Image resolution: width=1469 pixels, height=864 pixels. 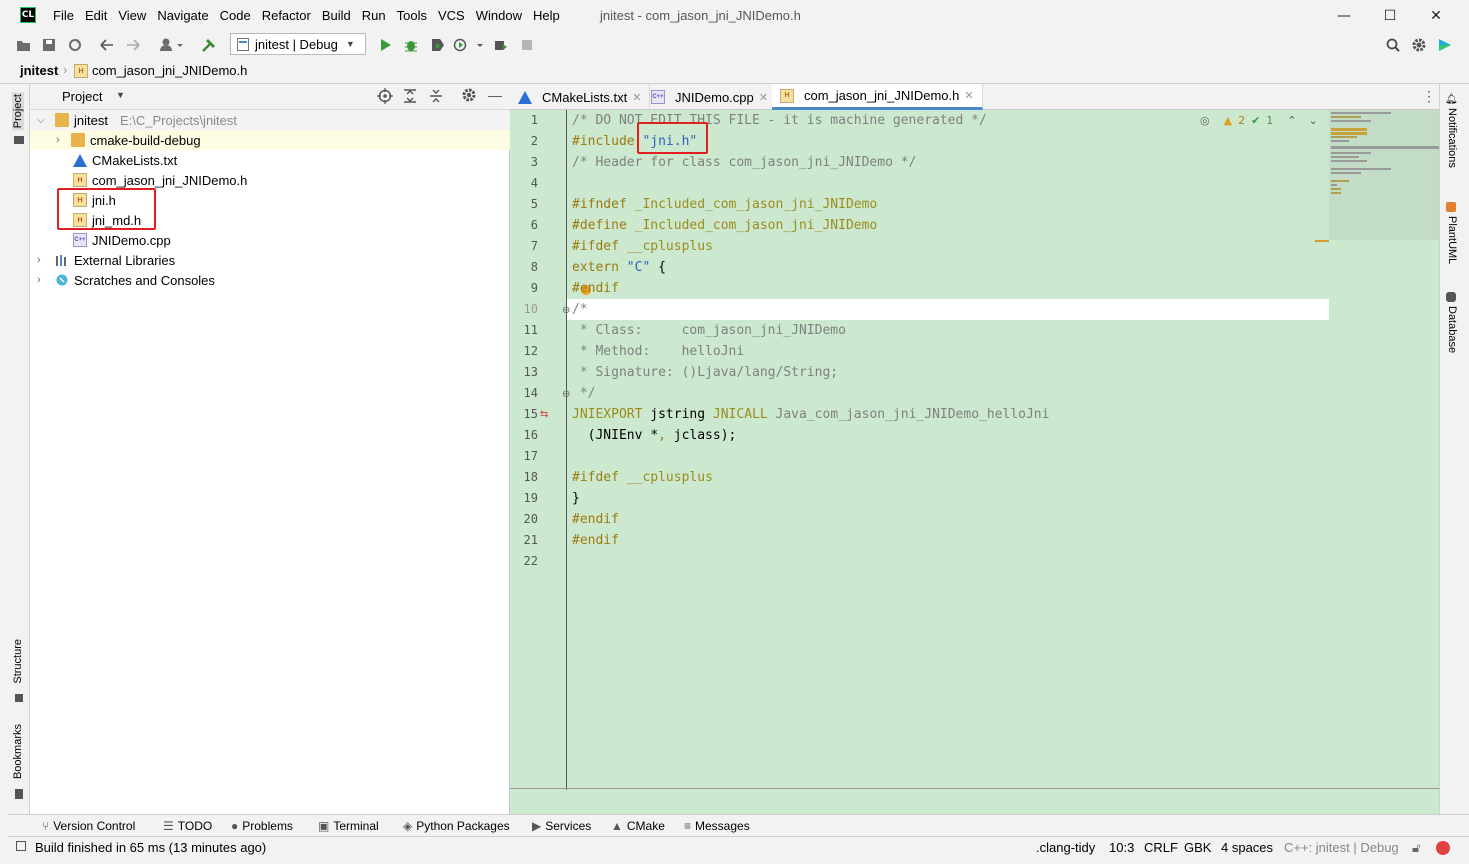 What do you see at coordinates (580, 309) in the screenshot?
I see `code-line: /*` at bounding box center [580, 309].